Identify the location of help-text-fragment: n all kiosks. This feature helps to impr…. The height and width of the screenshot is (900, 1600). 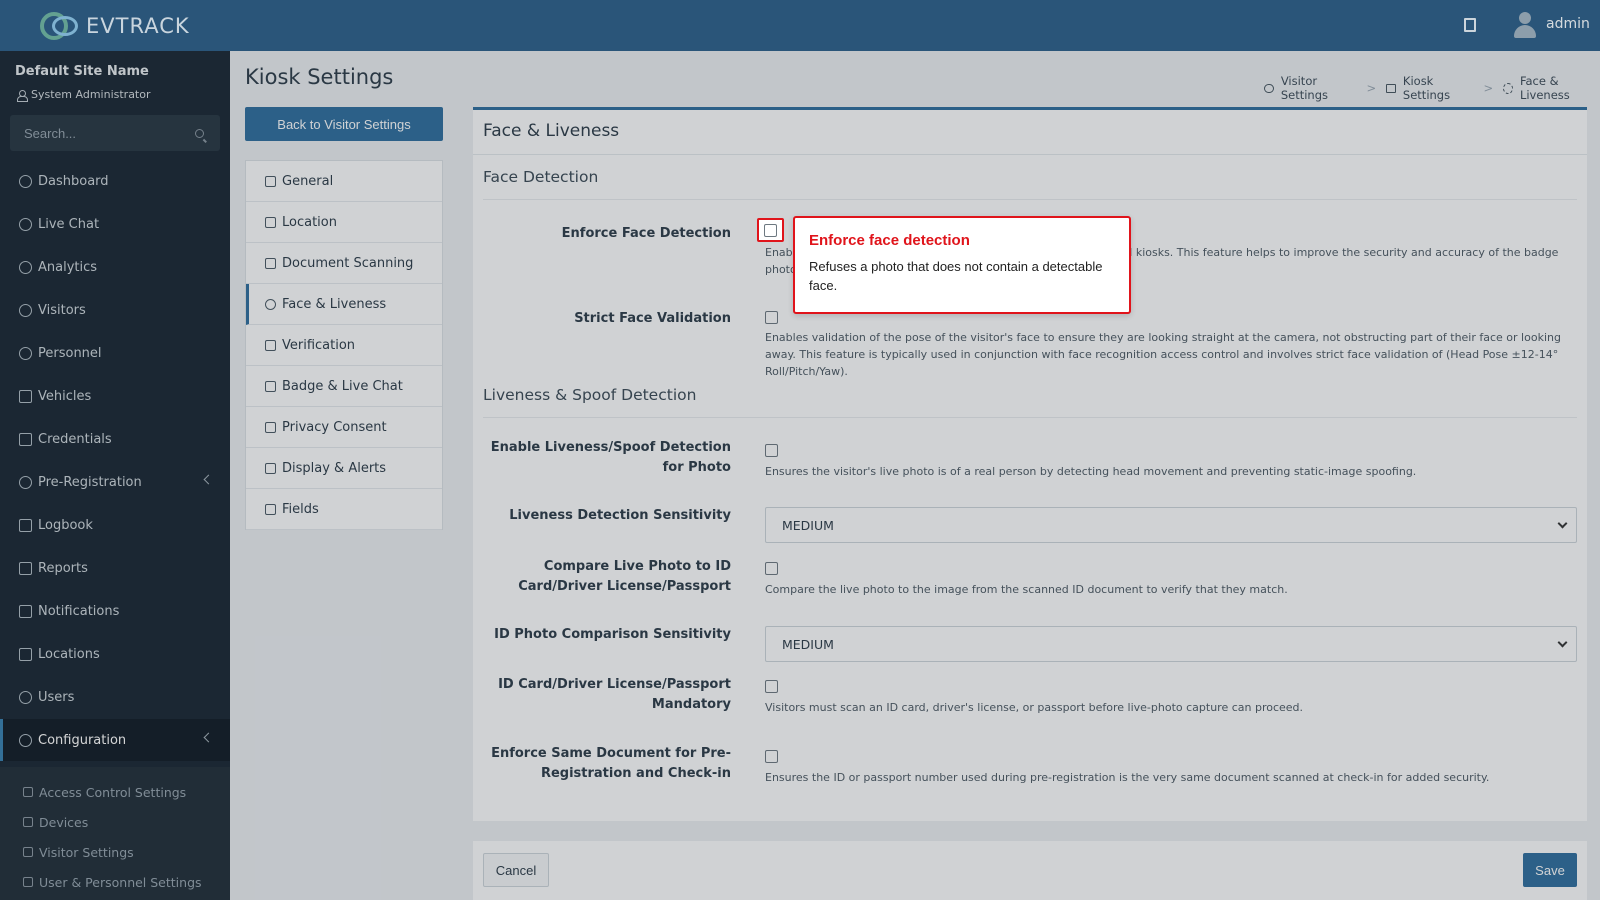
(1334, 252).